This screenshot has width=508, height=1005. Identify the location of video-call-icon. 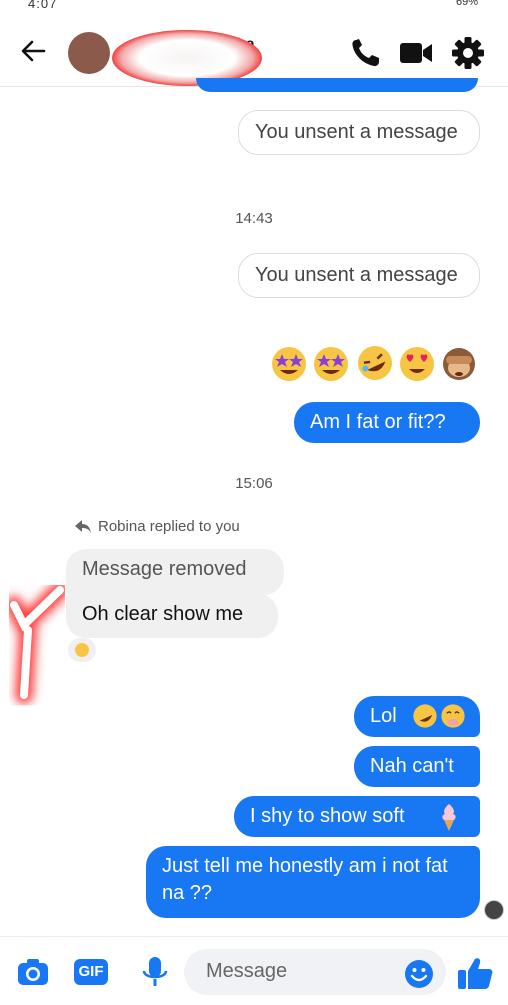
(416, 53).